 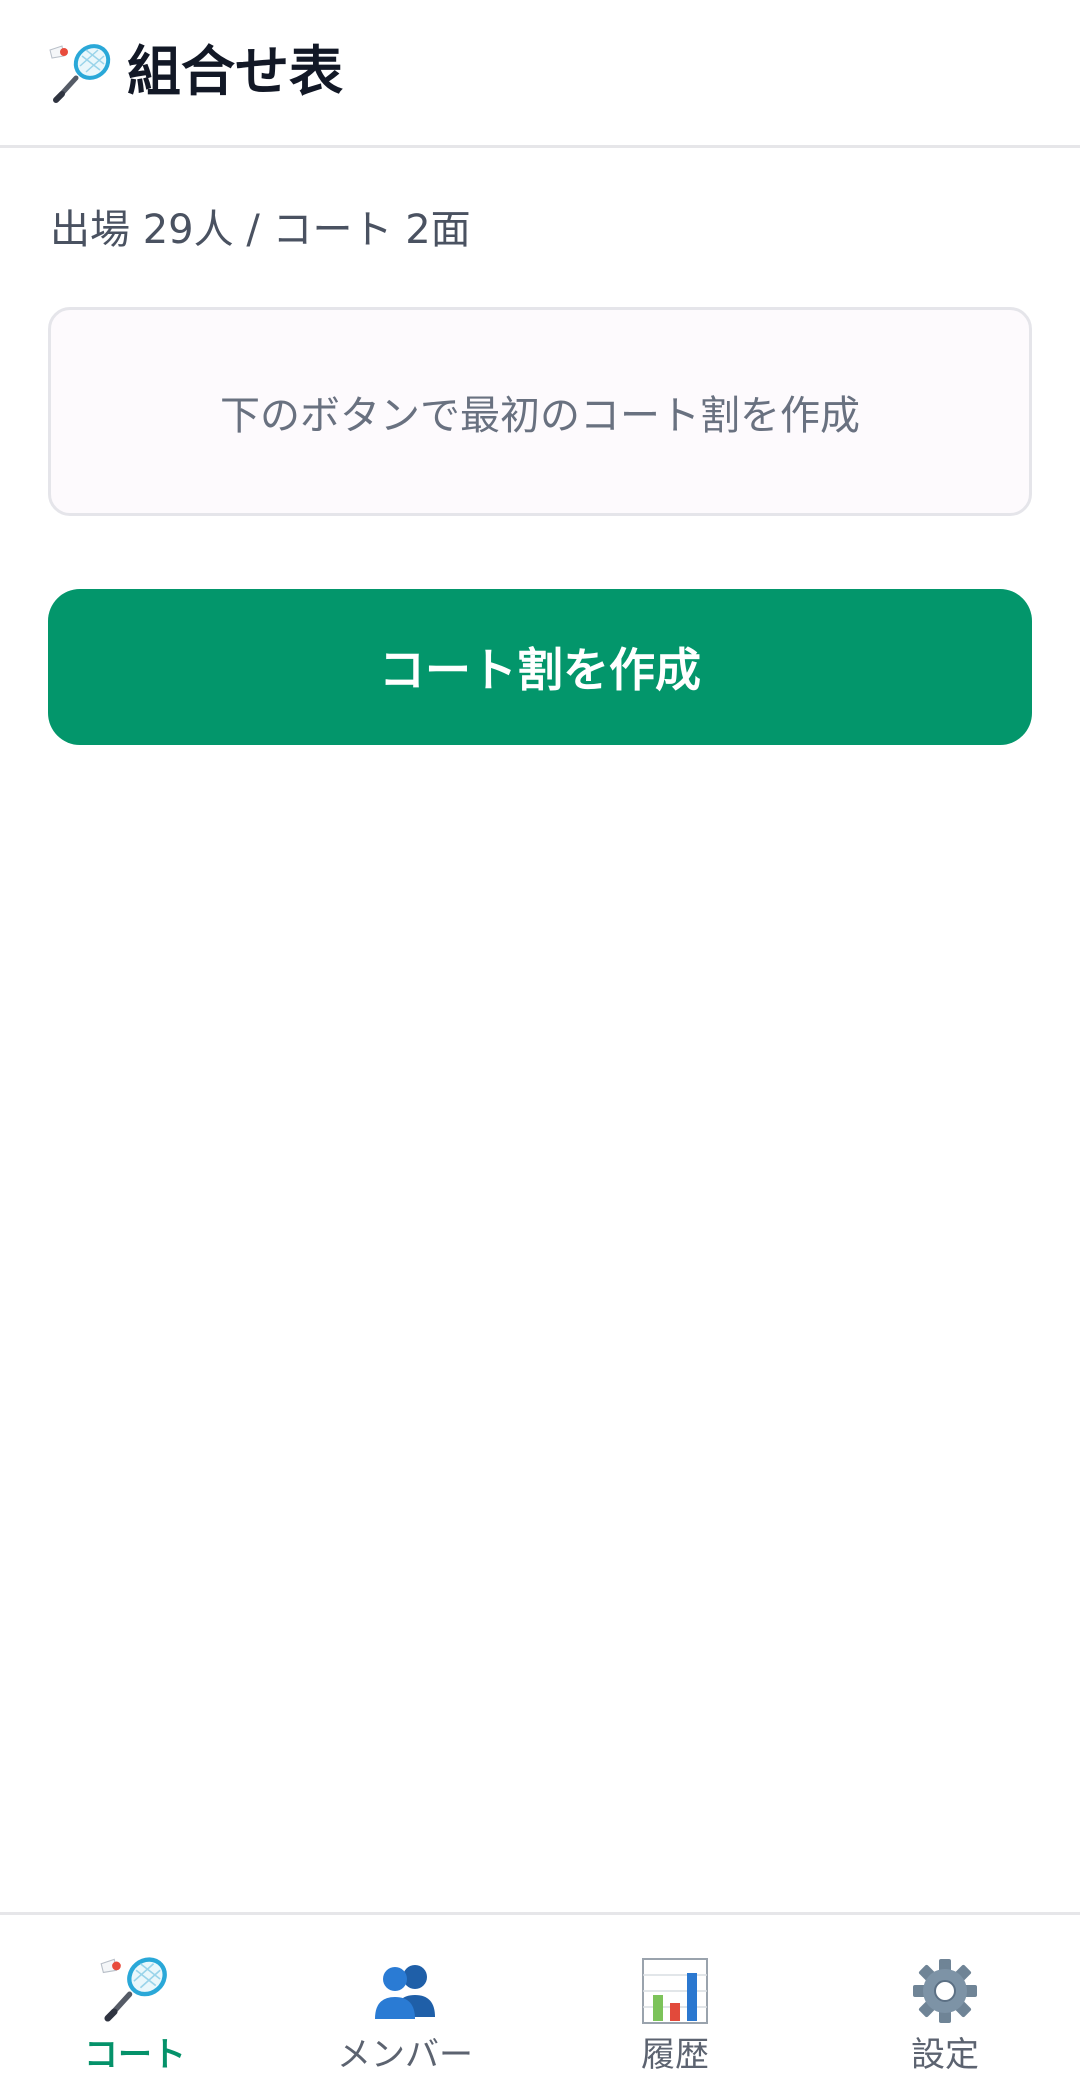 I want to click on bottom-nav: コート メンバー 履歴 設定, so click(x=540, y=2003).